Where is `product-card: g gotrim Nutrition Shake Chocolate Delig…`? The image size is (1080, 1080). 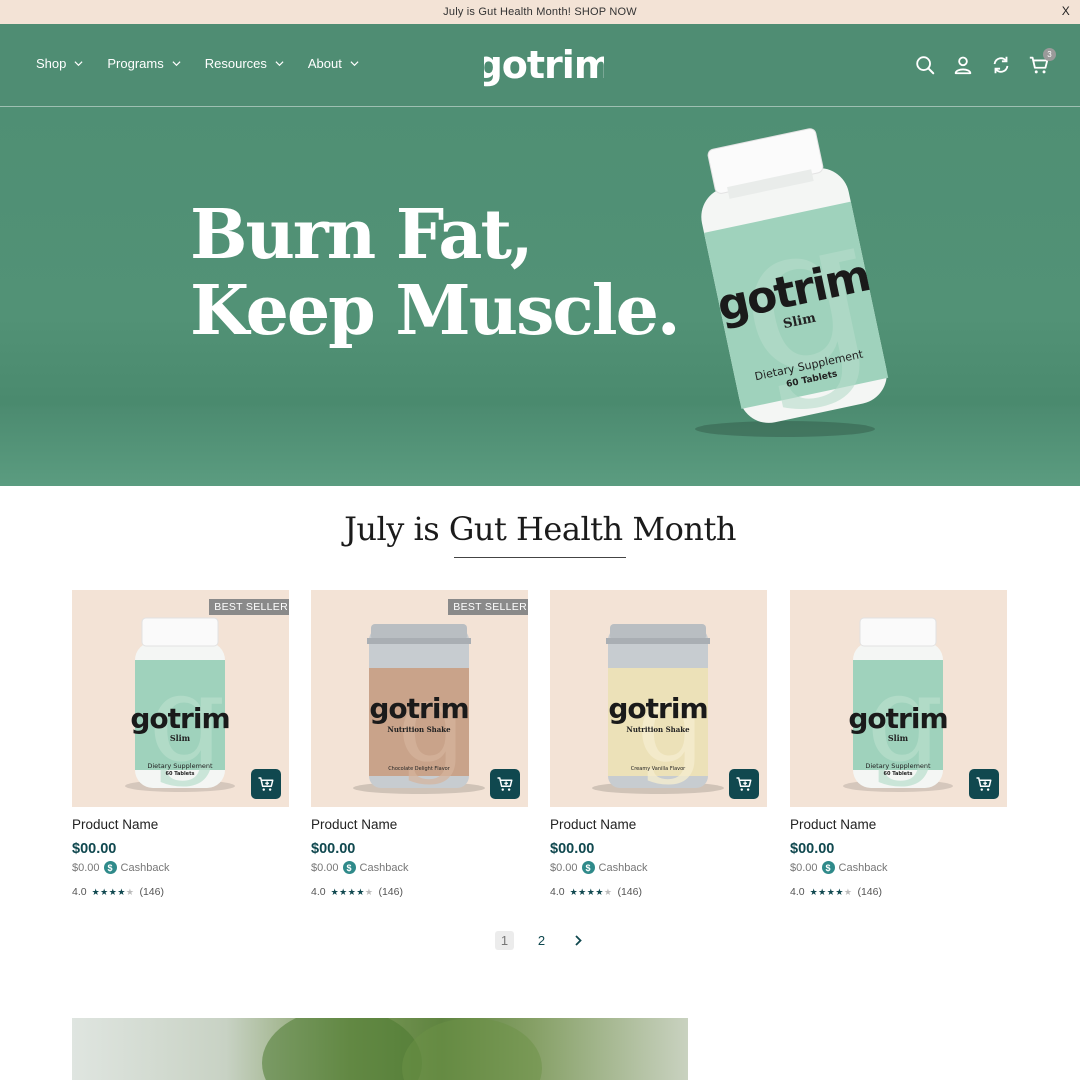 product-card: g gotrim Nutrition Shake Chocolate Delig… is located at coordinates (419, 744).